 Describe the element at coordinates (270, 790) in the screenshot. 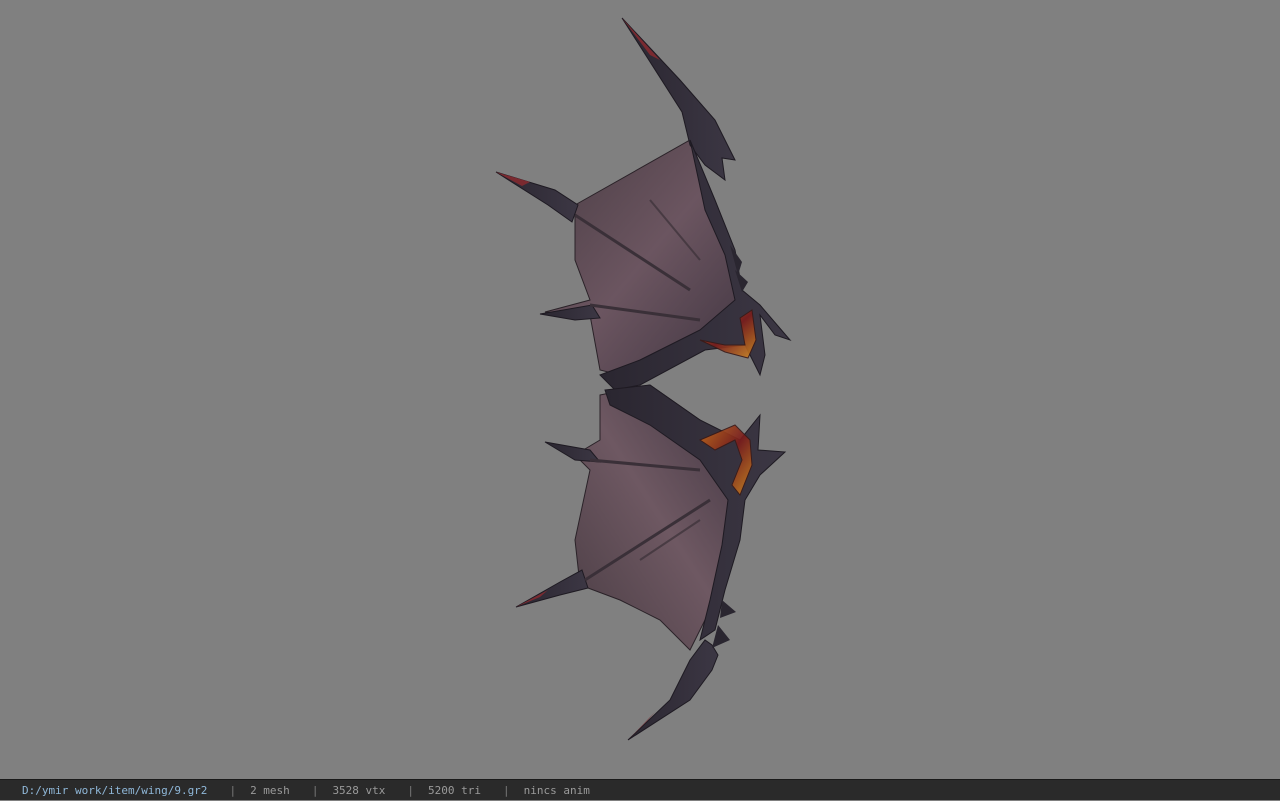

I see `mesh-count-label: 2 mesh` at that location.